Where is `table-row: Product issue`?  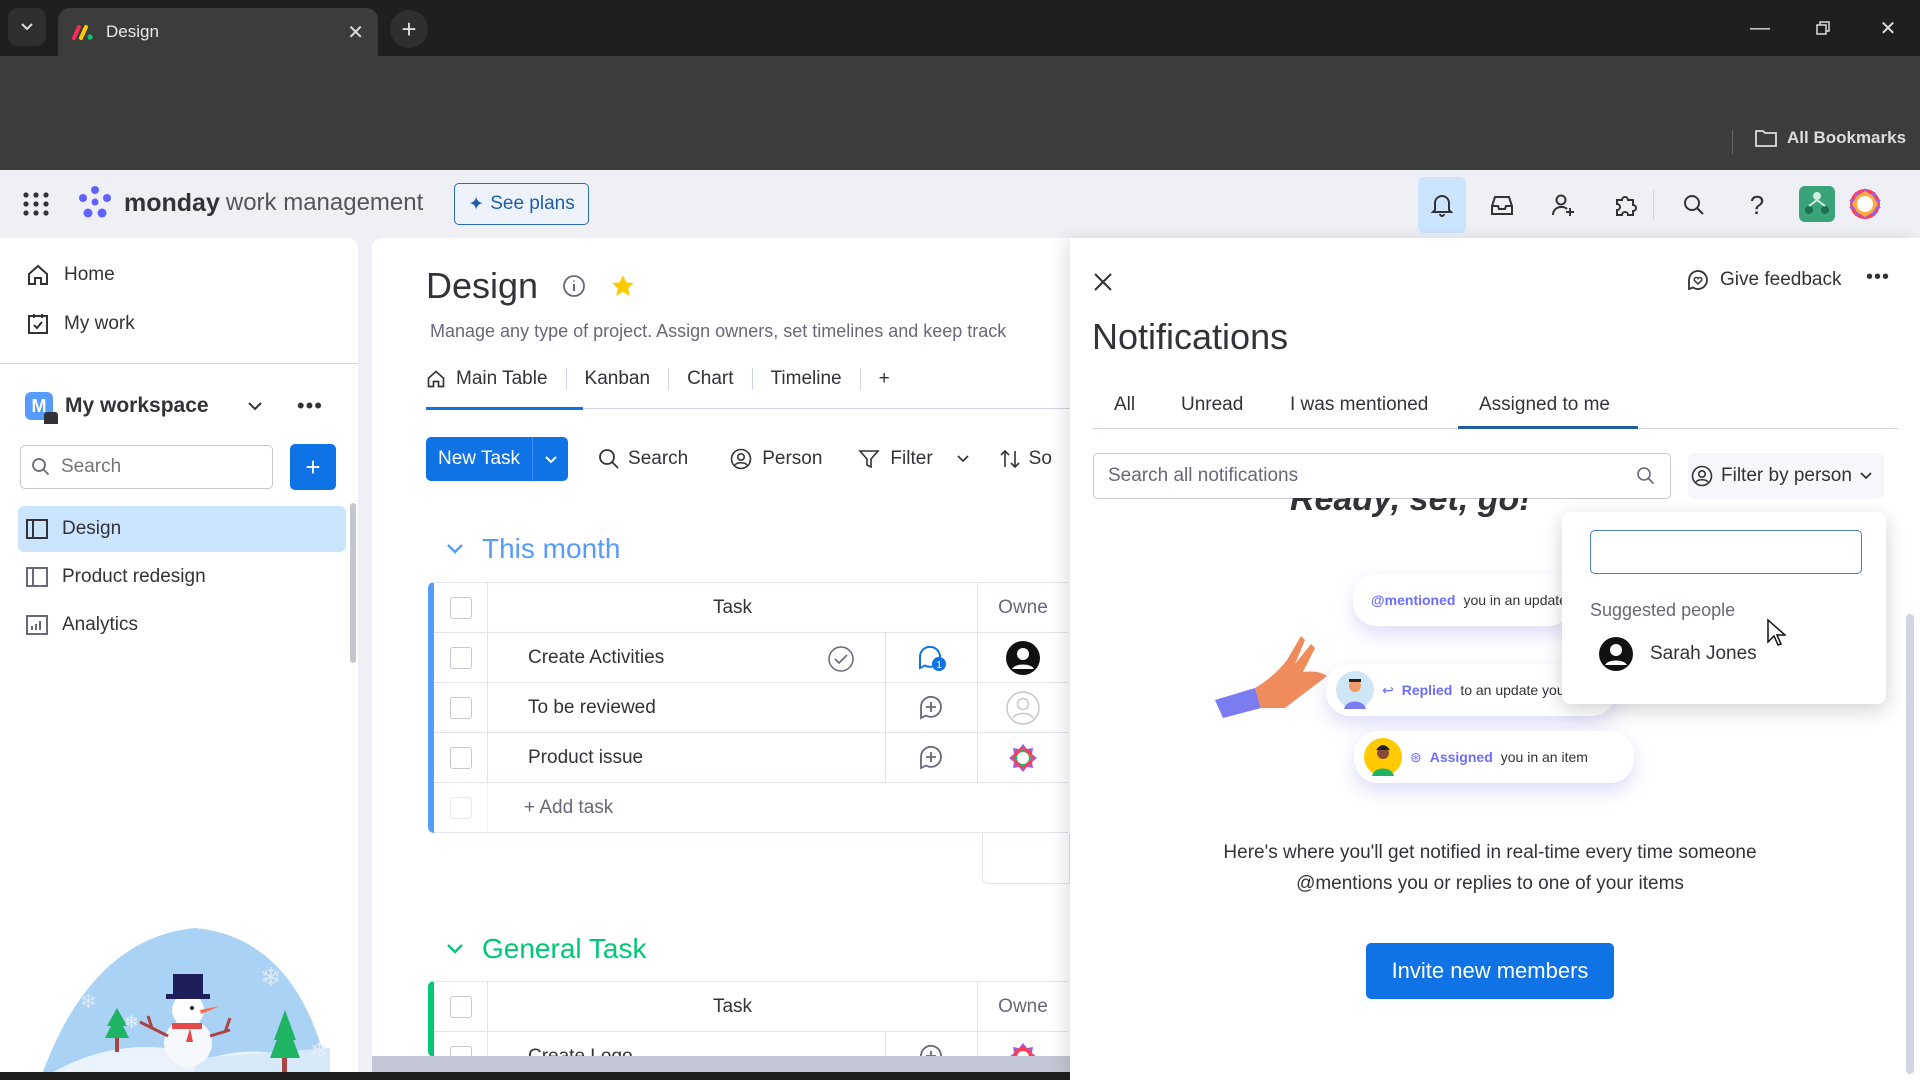
table-row: Product issue is located at coordinates (751, 758).